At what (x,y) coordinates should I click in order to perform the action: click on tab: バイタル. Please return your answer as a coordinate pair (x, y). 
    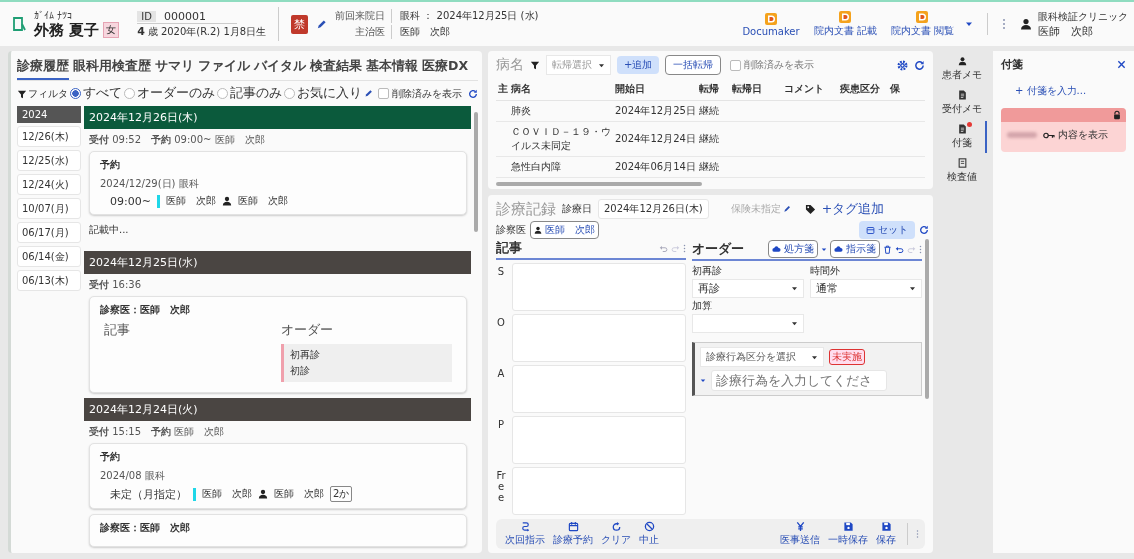
    Looking at the image, I should click on (280, 67).